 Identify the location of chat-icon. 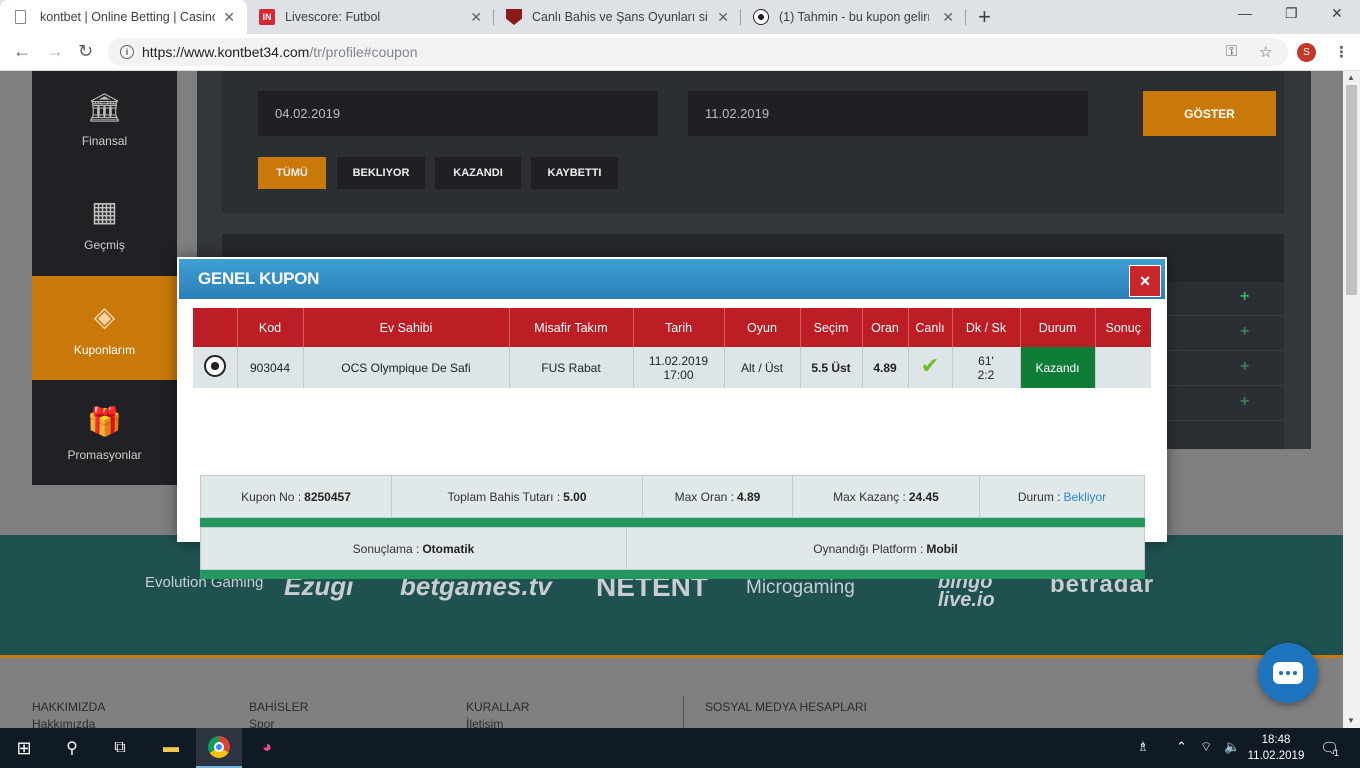
(1288, 673).